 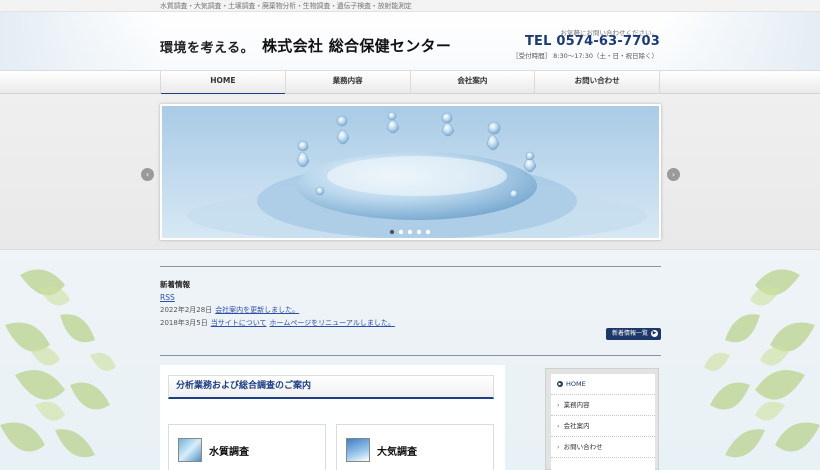 I want to click on news-list-button: 新着情報一覧 ▶, so click(x=633, y=334).